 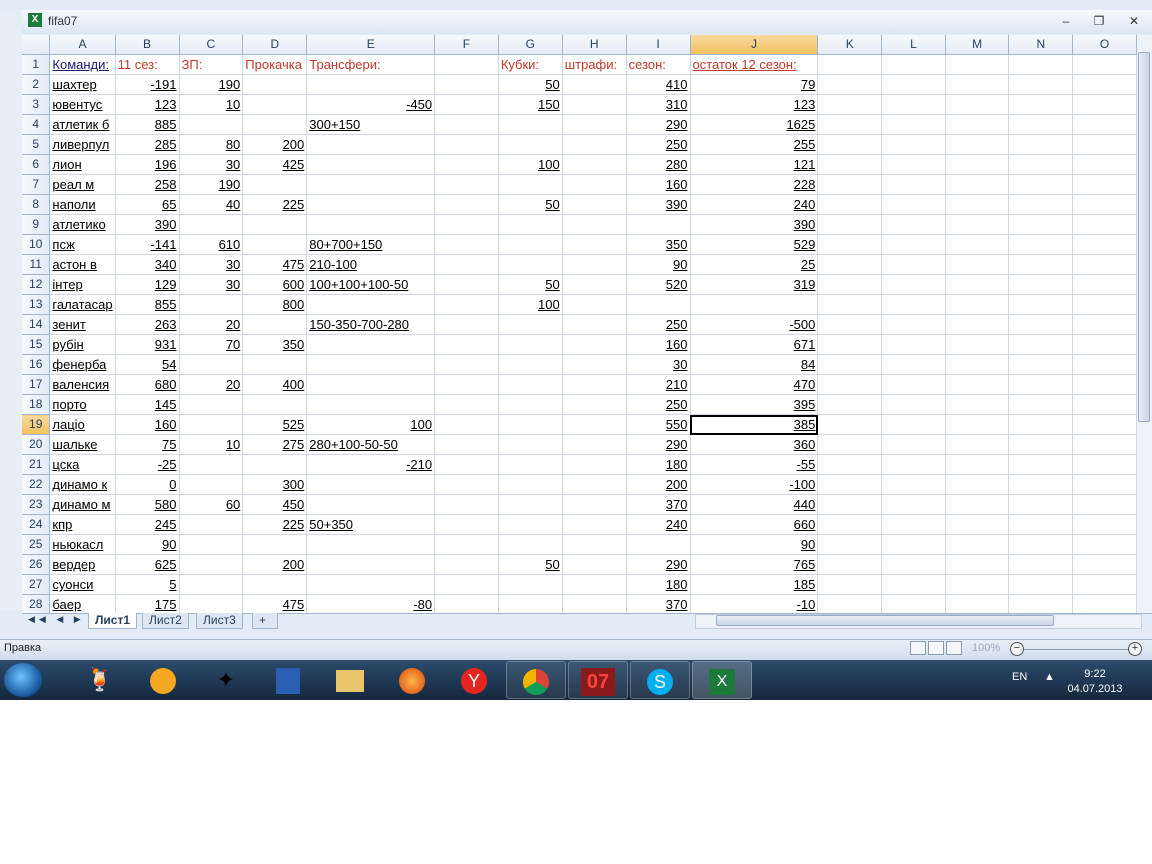 What do you see at coordinates (466, 304) in the screenshot?
I see `cell-f13` at bounding box center [466, 304].